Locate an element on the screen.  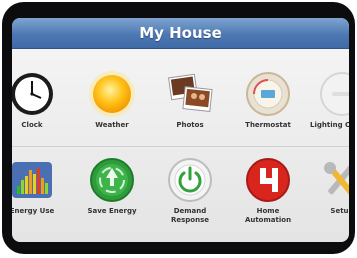
app-clock: Clock is located at coordinates (38, 100).